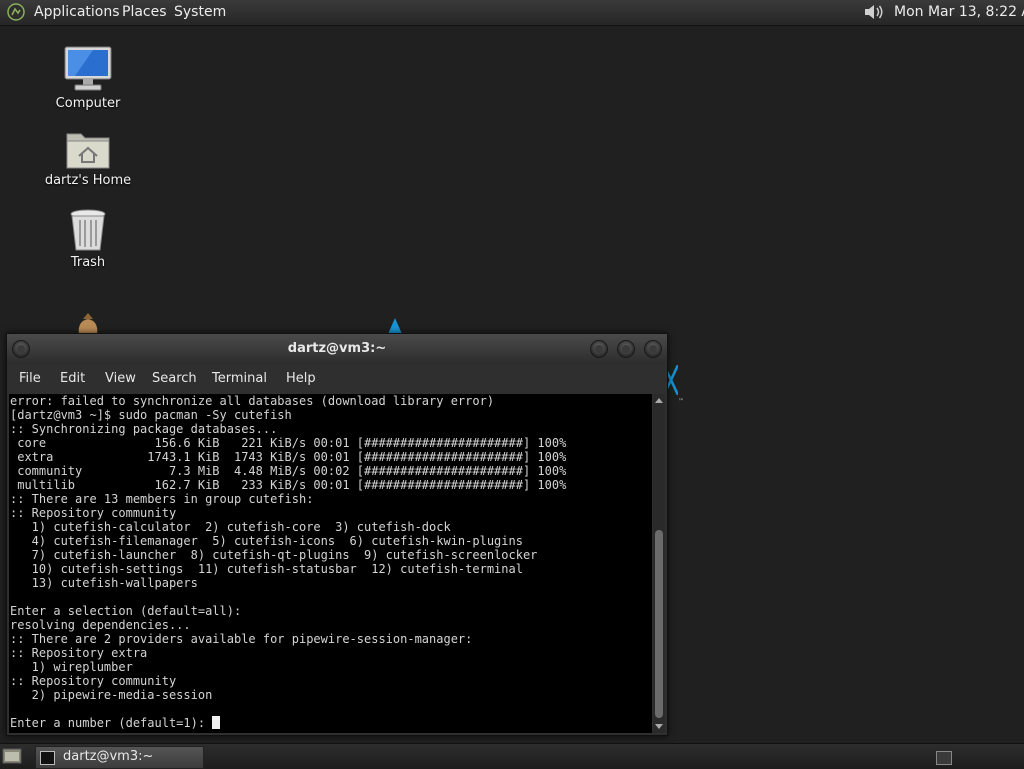  I want to click on window-titlebar: dartz@vm3:~, so click(337, 349).